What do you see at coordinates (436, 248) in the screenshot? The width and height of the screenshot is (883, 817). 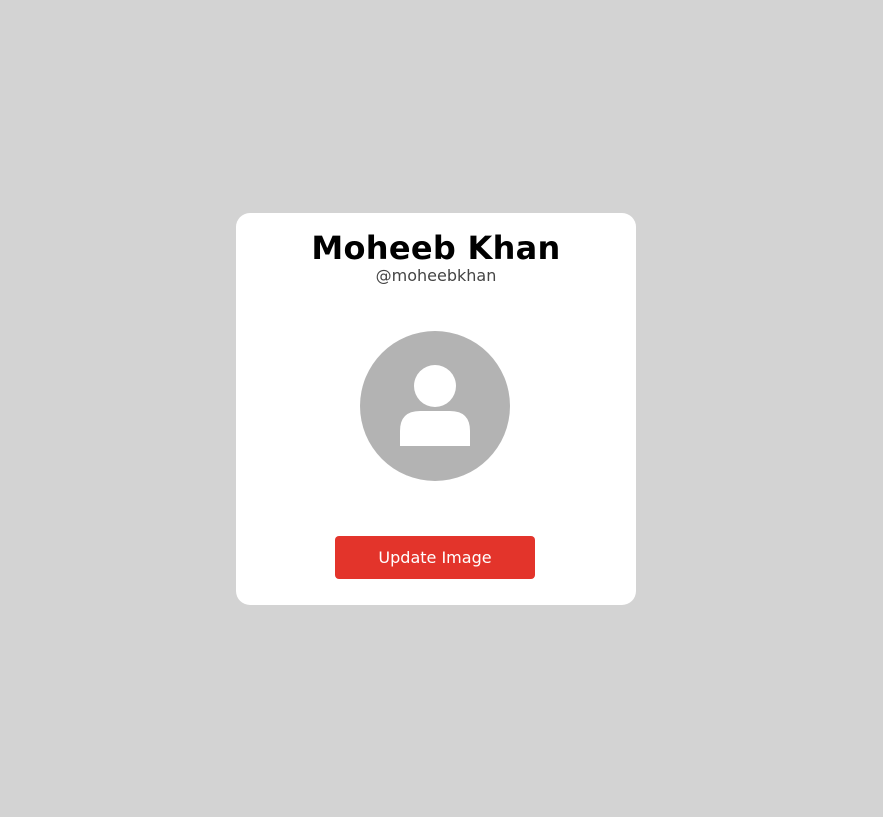 I see `profile-name: Moheeb Khan` at bounding box center [436, 248].